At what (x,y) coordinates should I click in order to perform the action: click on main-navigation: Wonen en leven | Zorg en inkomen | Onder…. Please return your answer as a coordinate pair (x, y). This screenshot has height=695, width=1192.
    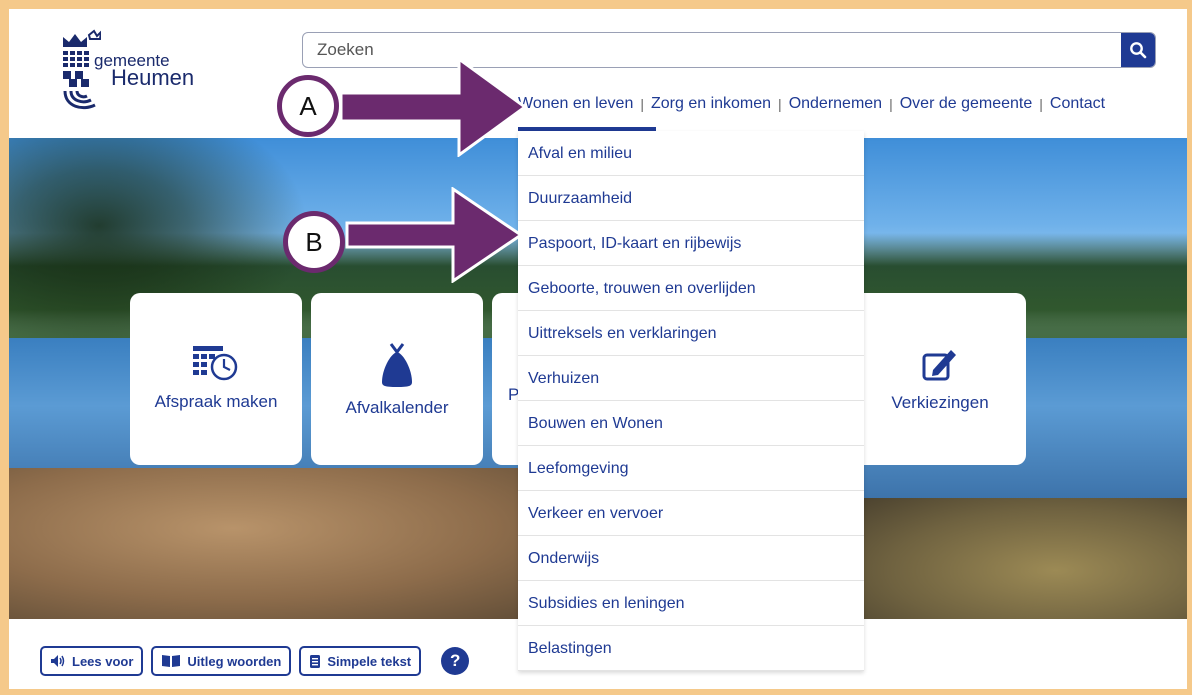
    Looking at the image, I should click on (811, 104).